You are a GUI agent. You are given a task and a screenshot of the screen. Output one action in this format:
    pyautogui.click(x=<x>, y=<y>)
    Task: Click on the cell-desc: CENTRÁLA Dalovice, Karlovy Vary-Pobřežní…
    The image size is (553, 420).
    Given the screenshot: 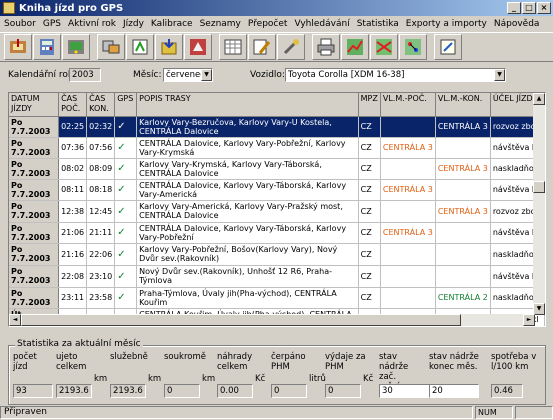 What is the action you would take?
    pyautogui.click(x=247, y=148)
    